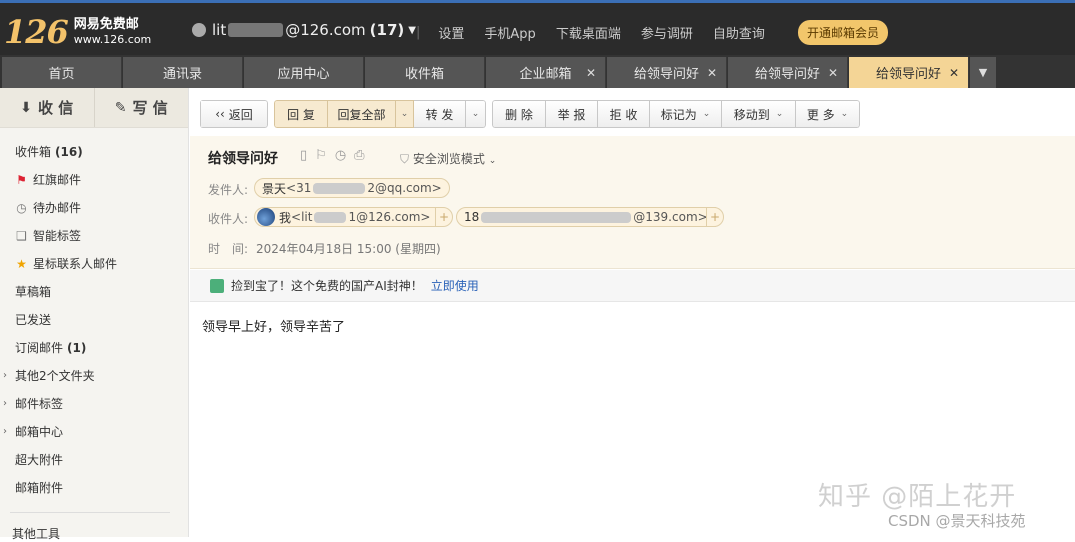  Describe the element at coordinates (219, 30) in the screenshot. I see `account-prefix: lit` at that location.